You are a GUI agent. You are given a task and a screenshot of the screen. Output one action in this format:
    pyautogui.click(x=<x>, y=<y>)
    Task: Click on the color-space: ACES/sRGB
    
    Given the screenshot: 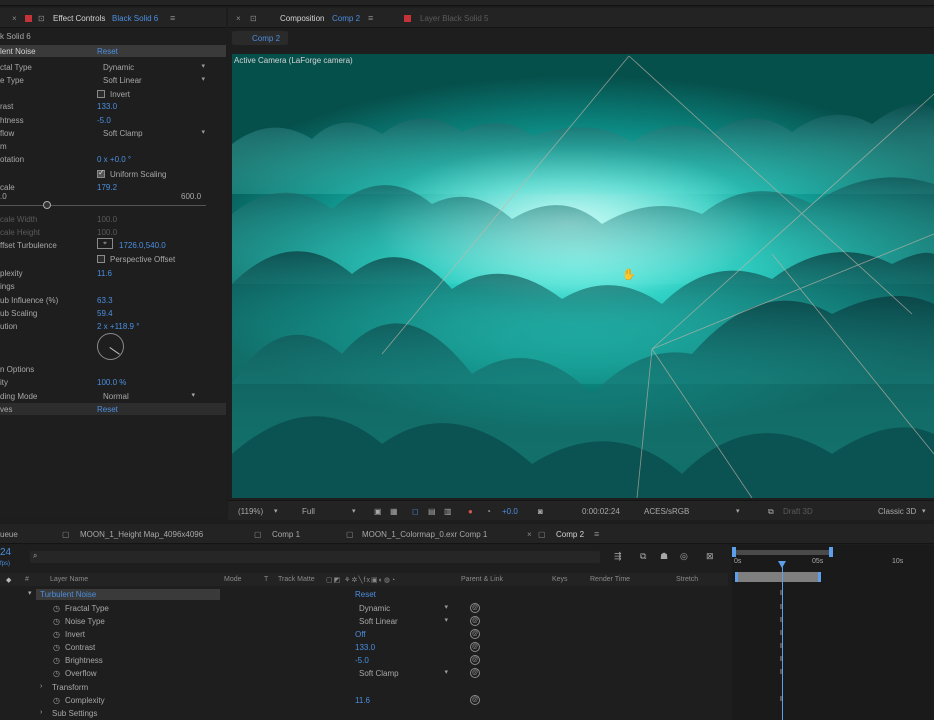 What is the action you would take?
    pyautogui.click(x=666, y=511)
    